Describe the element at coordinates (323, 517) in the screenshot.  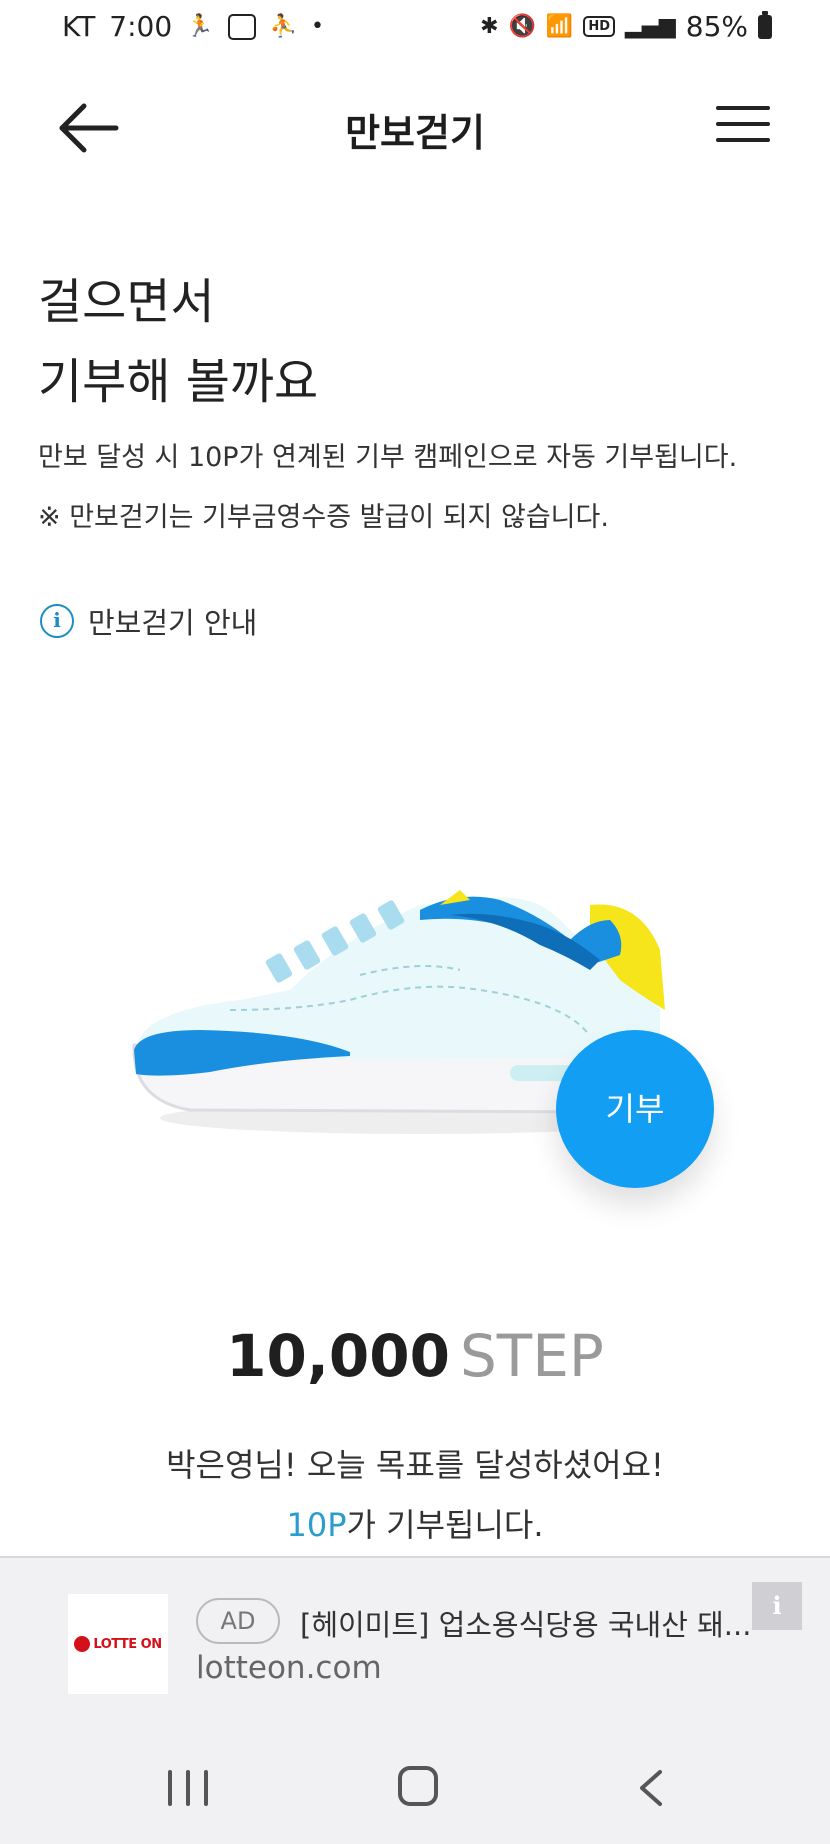
I see `description-line2: ※ 만보걷기는 기부금영수증 발급이 되지 않습니다.` at that location.